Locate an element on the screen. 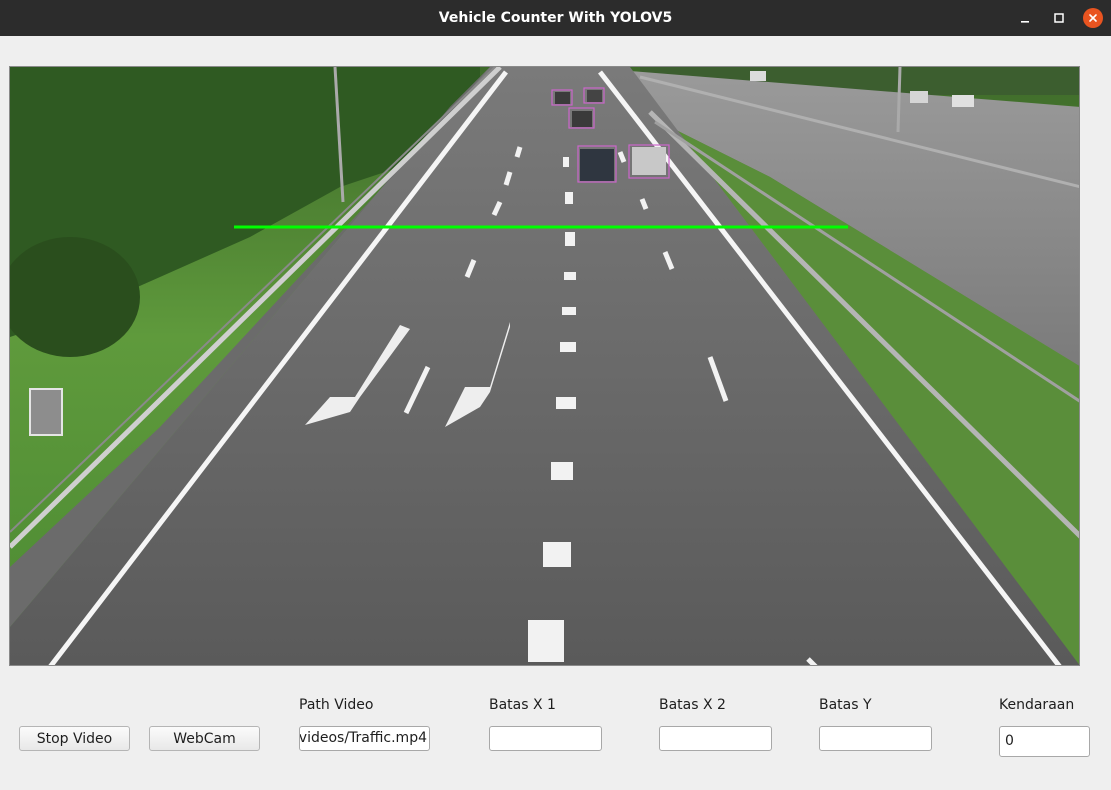 The height and width of the screenshot is (790, 1111). maximize-icon is located at coordinates (1059, 18).